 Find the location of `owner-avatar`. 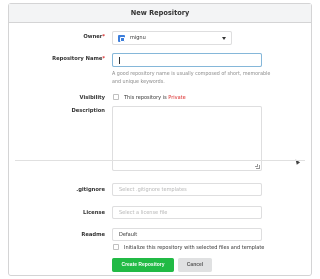

owner-avatar is located at coordinates (121, 38).